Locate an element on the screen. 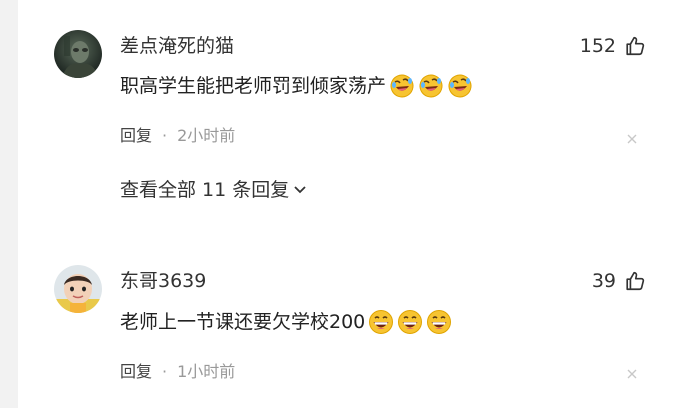 The width and height of the screenshot is (676, 408). comment-meta: 回复 · 2小时前 is located at coordinates (177, 136).